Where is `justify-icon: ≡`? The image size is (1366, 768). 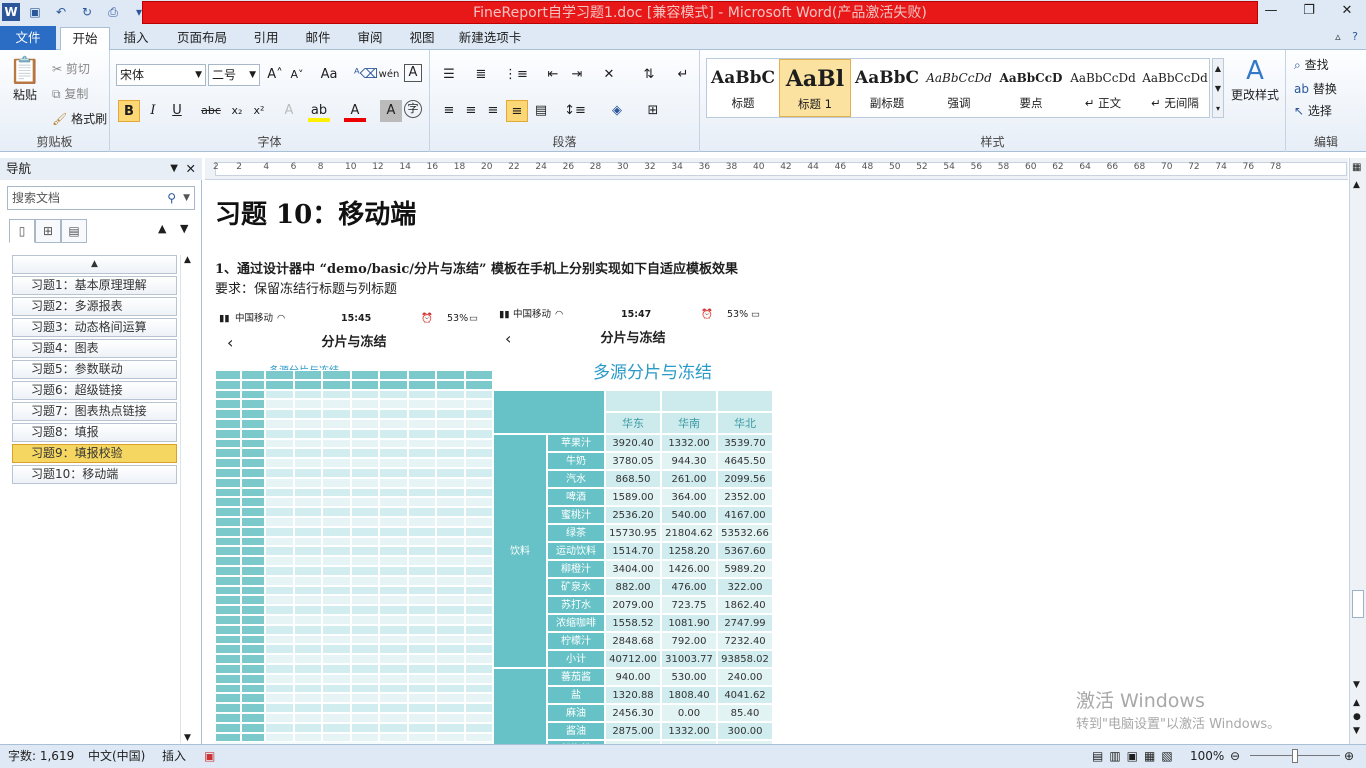 justify-icon: ≡ is located at coordinates (517, 111).